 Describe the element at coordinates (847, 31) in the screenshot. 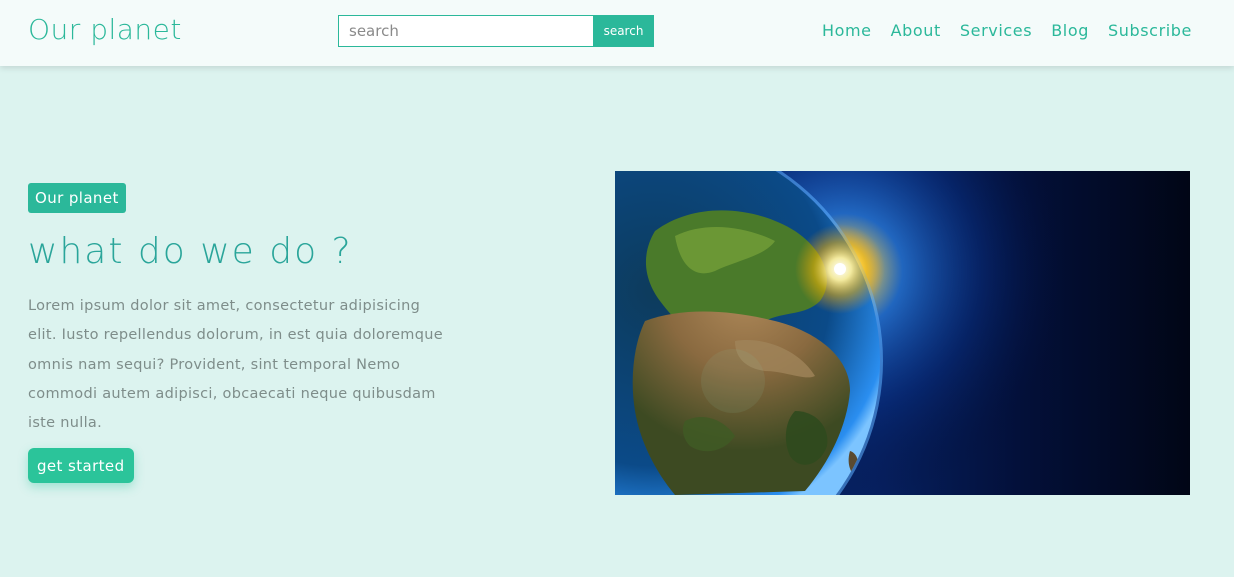

I see `nav-link-home: Home` at that location.